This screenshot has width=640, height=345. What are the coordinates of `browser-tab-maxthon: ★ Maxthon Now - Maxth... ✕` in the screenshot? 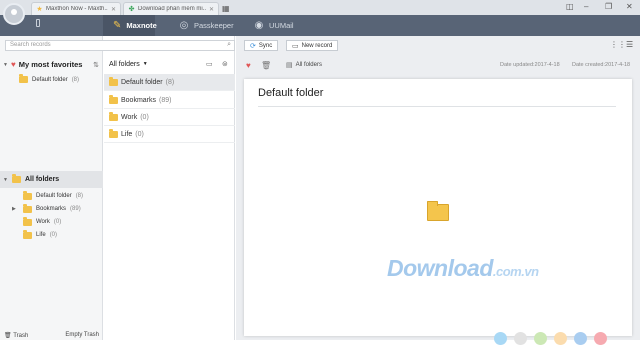 It's located at (76, 8).